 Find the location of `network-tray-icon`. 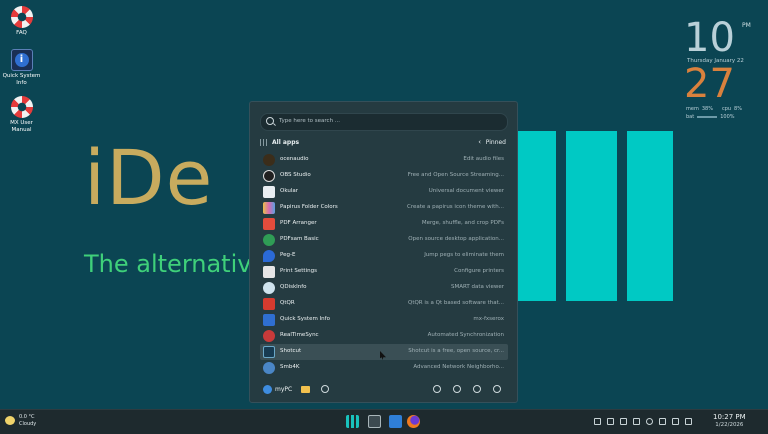

network-tray-icon is located at coordinates (610, 421).